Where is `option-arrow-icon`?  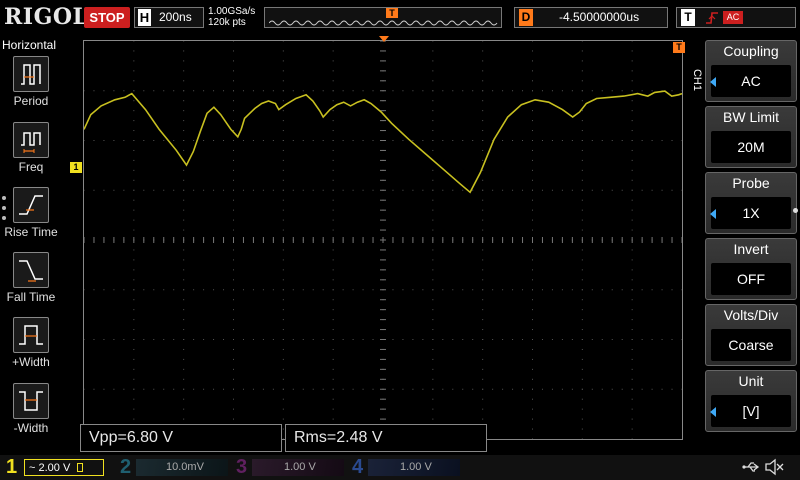
option-arrow-icon is located at coordinates (713, 214).